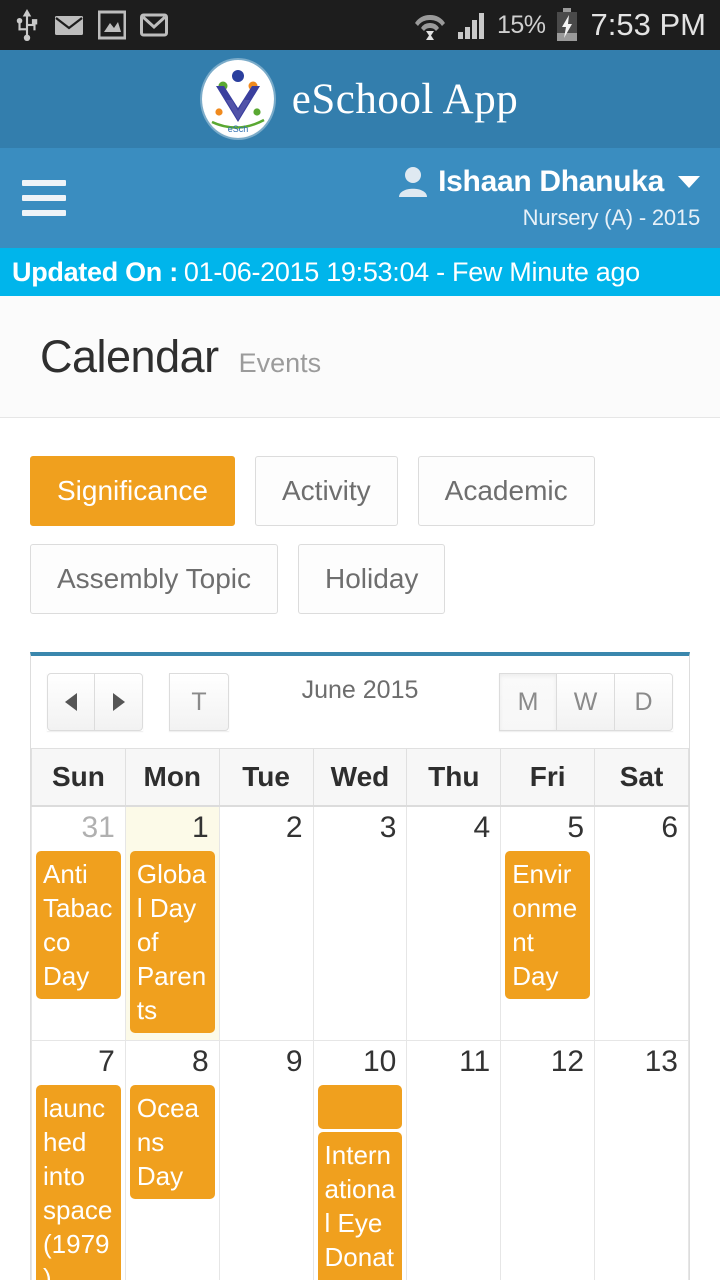 The height and width of the screenshot is (1280, 720). Describe the element at coordinates (154, 25) in the screenshot. I see `gmail-icon` at that location.